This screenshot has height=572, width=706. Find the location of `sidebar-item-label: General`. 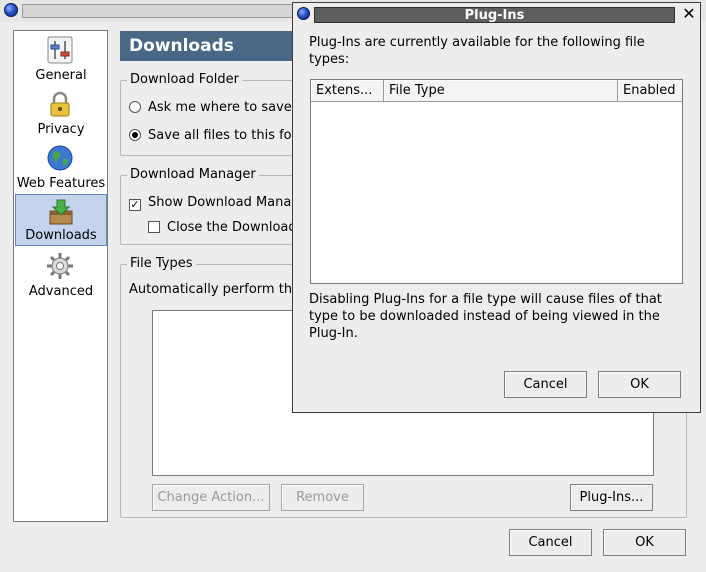

sidebar-item-label: General is located at coordinates (61, 75).